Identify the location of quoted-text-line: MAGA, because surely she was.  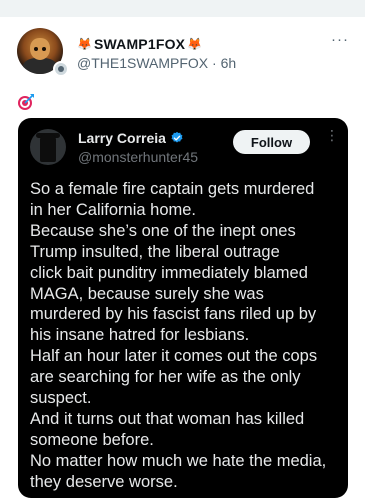
(147, 293).